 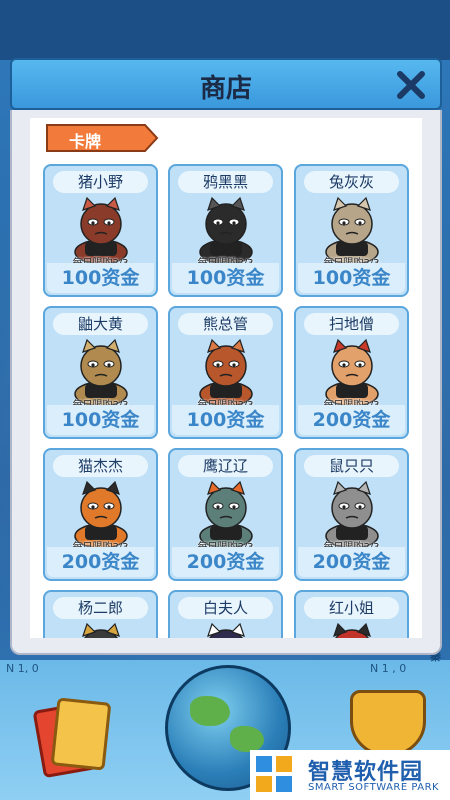 What do you see at coordinates (388, 723) in the screenshot?
I see `bowl-menu-icon` at bounding box center [388, 723].